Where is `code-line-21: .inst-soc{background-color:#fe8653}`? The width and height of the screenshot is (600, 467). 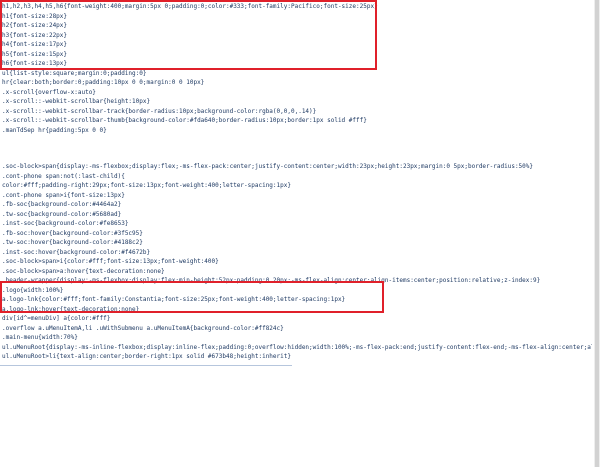 code-line-21: .inst-soc{background-color:#fe8653} is located at coordinates (65, 223).